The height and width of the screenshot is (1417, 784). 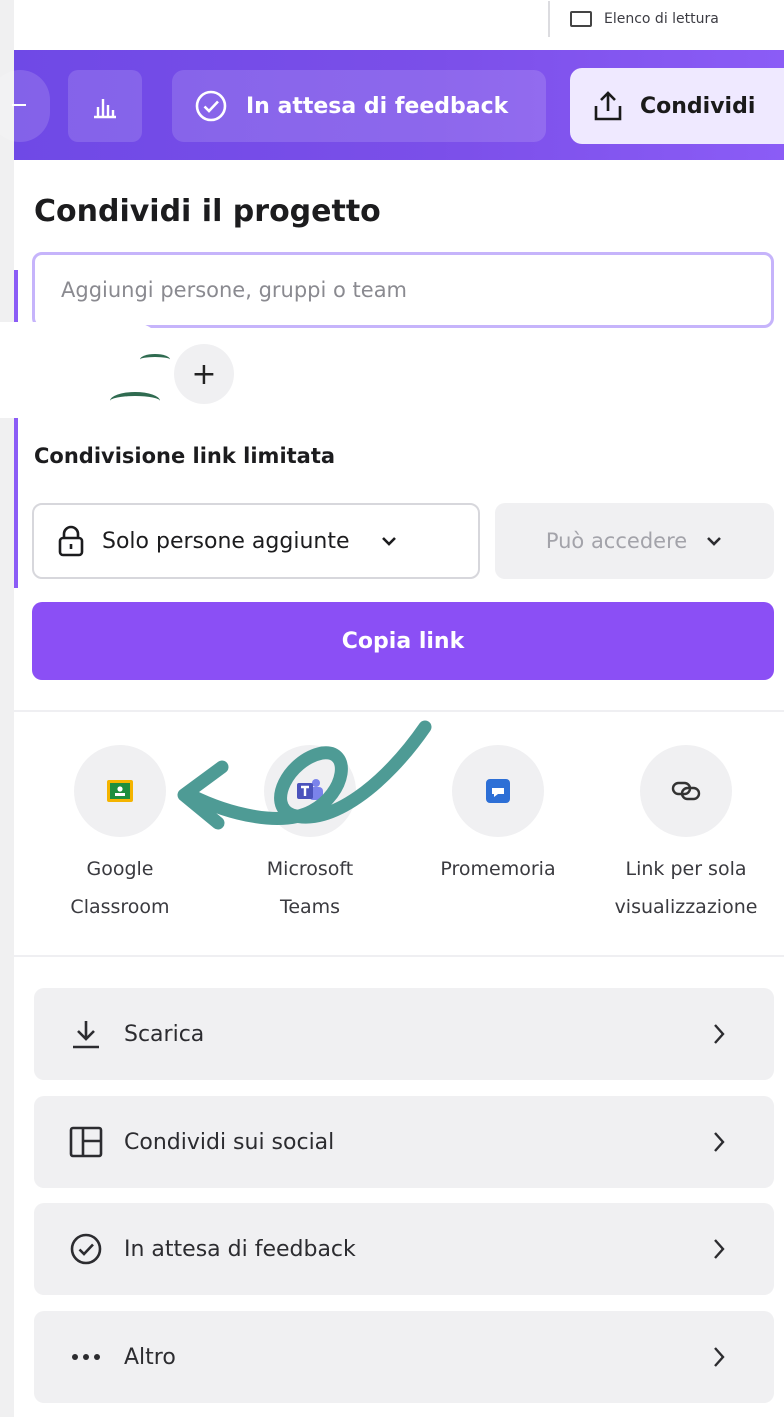 I want to click on lock-icon, so click(x=71, y=541).